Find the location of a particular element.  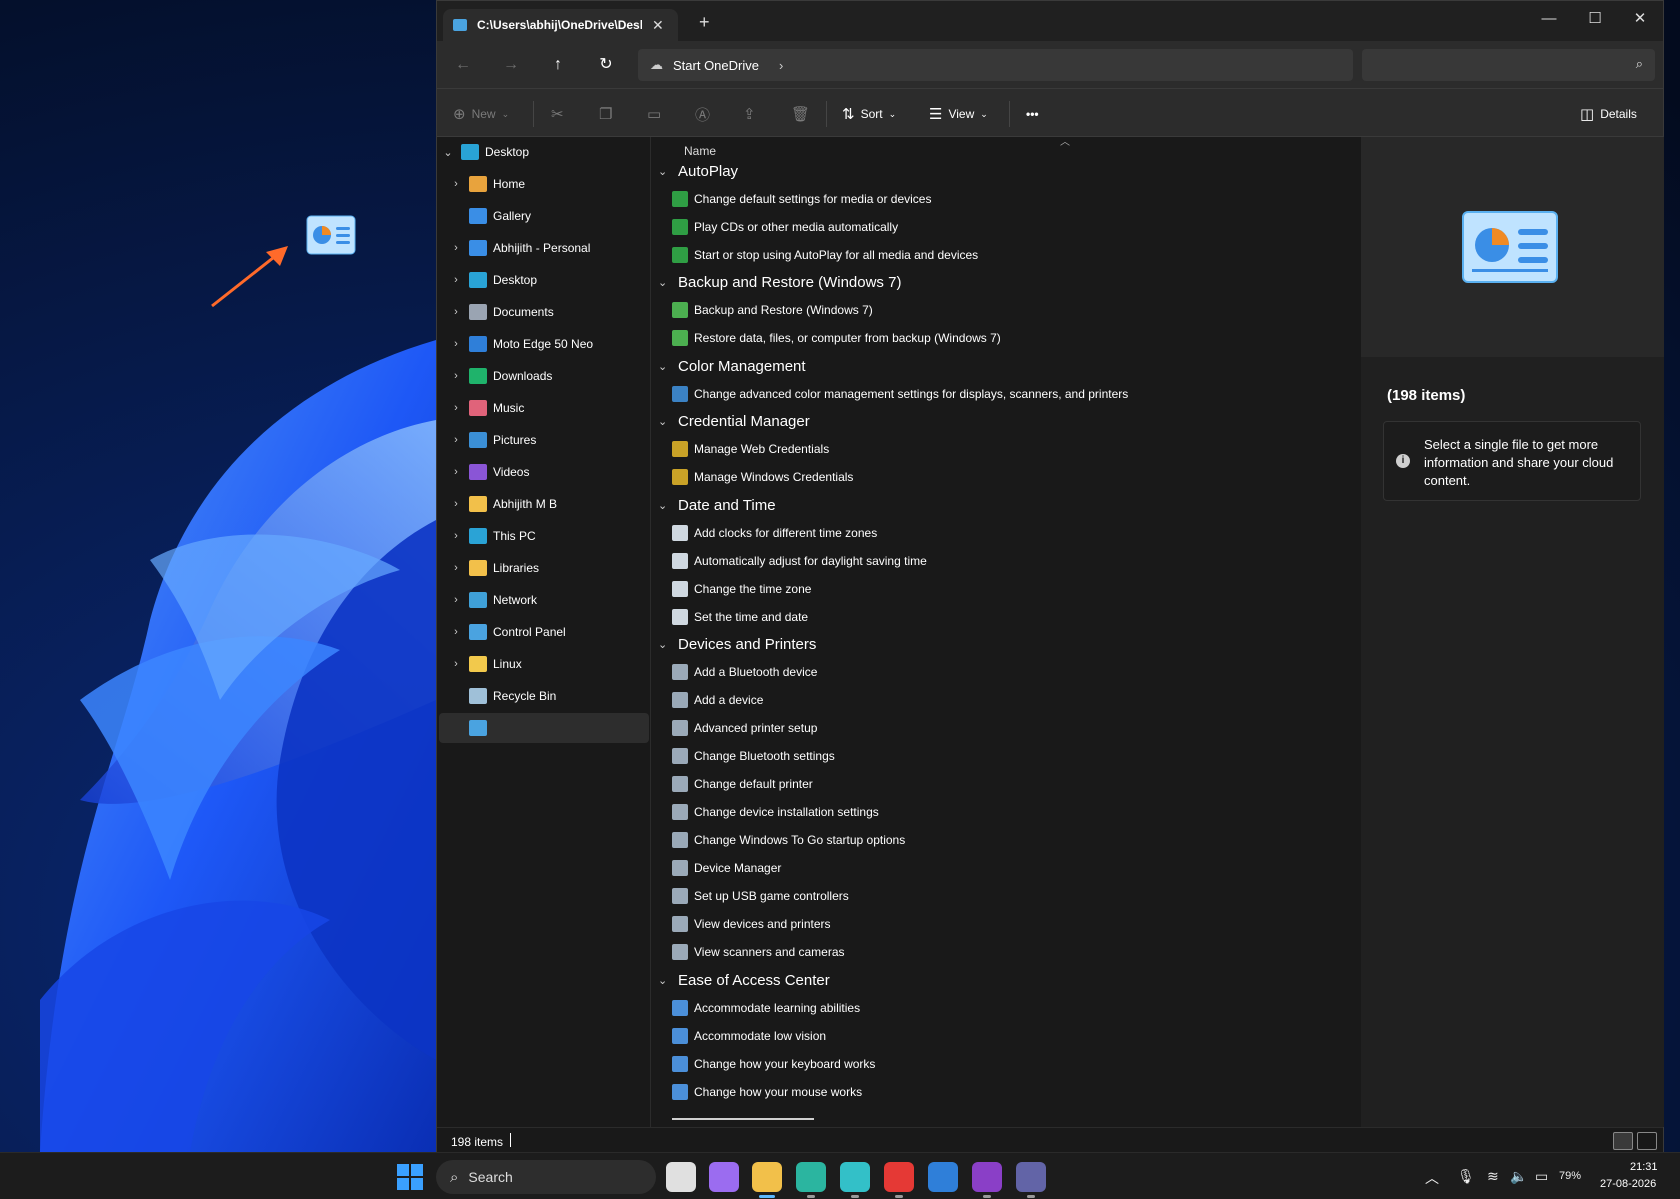

clock-date: 27-08-2026 is located at coordinates (1628, 1184).